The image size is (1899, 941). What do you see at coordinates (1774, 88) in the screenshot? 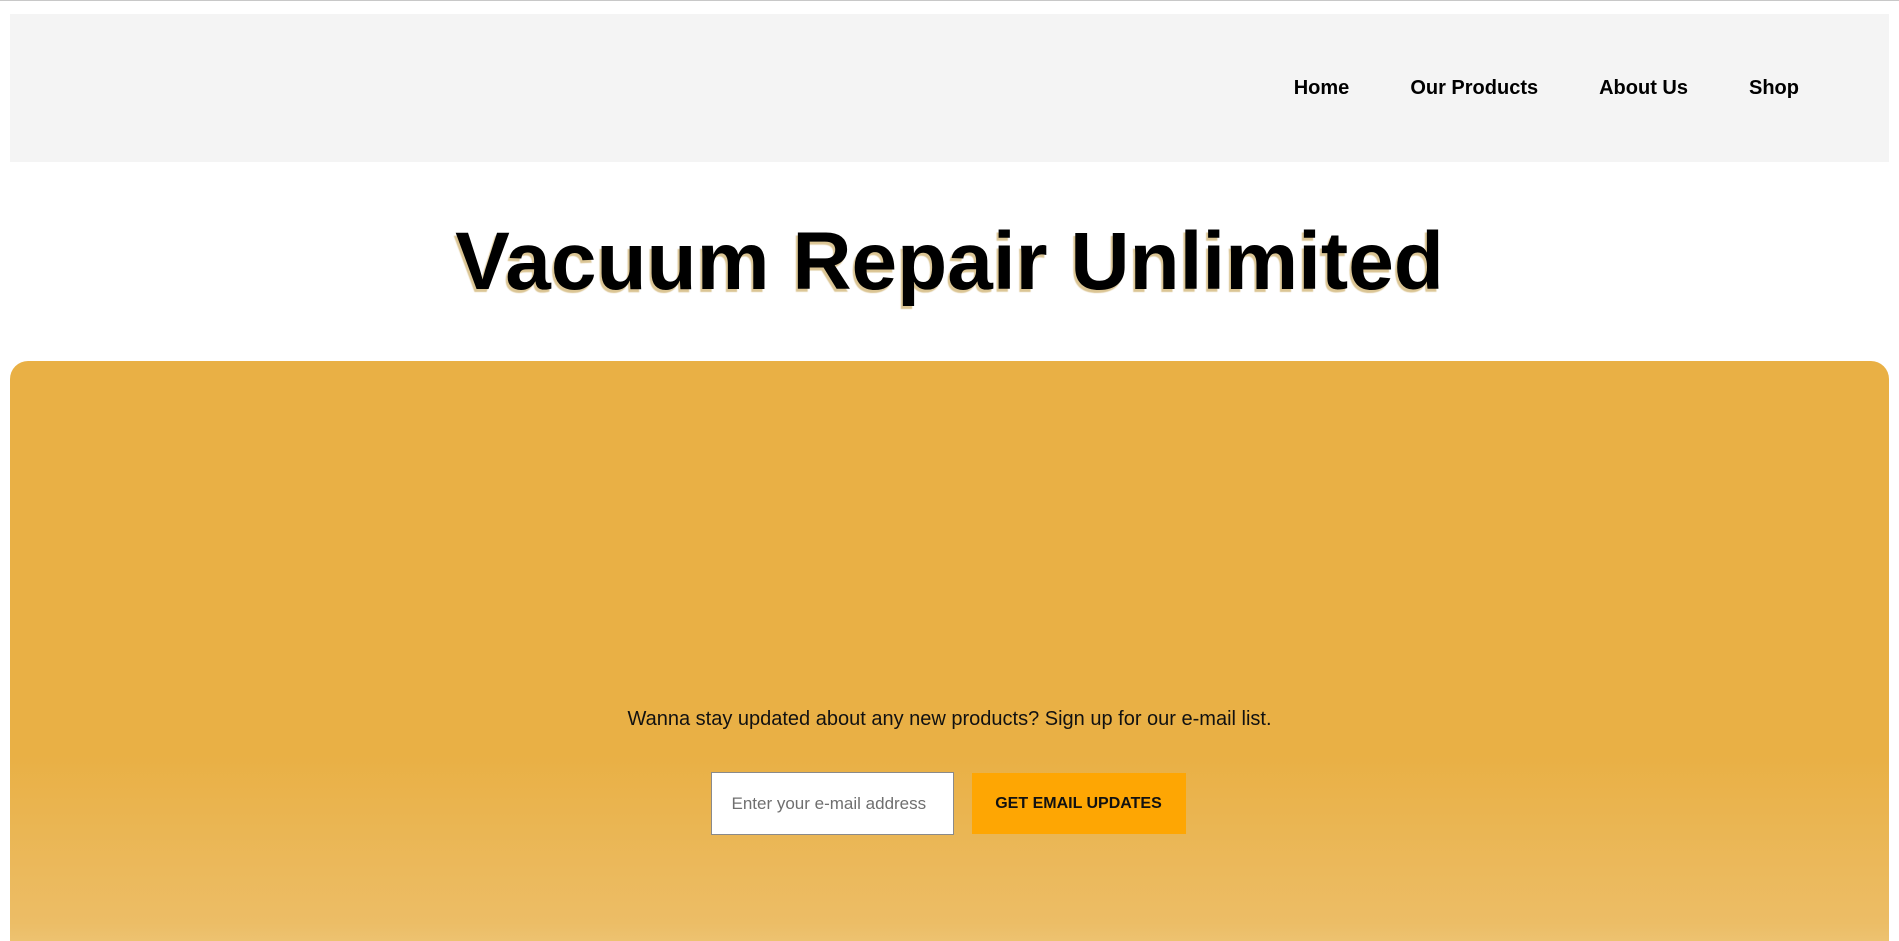
I see `nav-link-shop: Shop` at bounding box center [1774, 88].